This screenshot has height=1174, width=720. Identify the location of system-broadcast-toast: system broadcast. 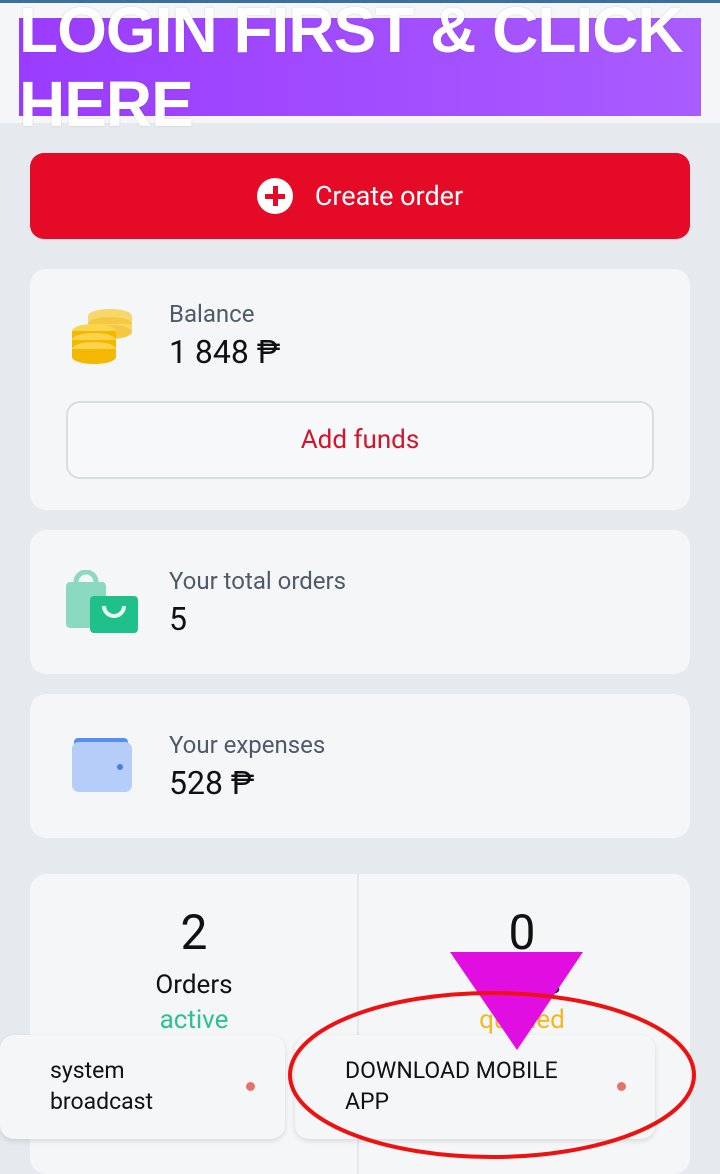
(142, 1087).